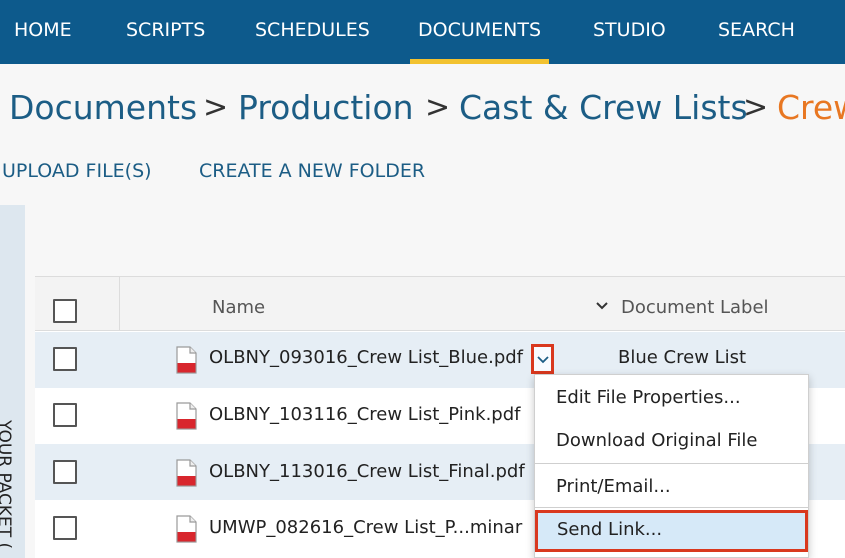 Image resolution: width=845 pixels, height=558 pixels. I want to click on nav-studio: STUDIO, so click(629, 32).